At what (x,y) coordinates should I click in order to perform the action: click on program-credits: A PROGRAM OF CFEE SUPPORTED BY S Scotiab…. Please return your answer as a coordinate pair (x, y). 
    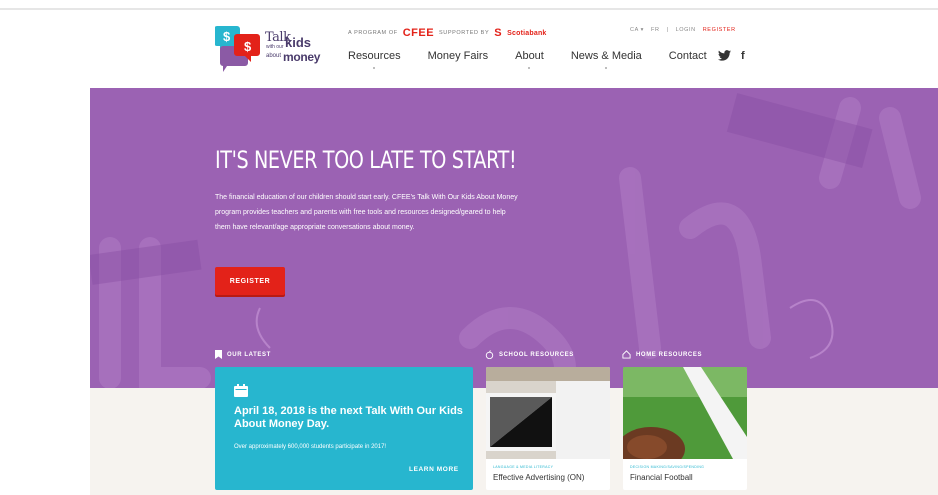
    Looking at the image, I should click on (447, 33).